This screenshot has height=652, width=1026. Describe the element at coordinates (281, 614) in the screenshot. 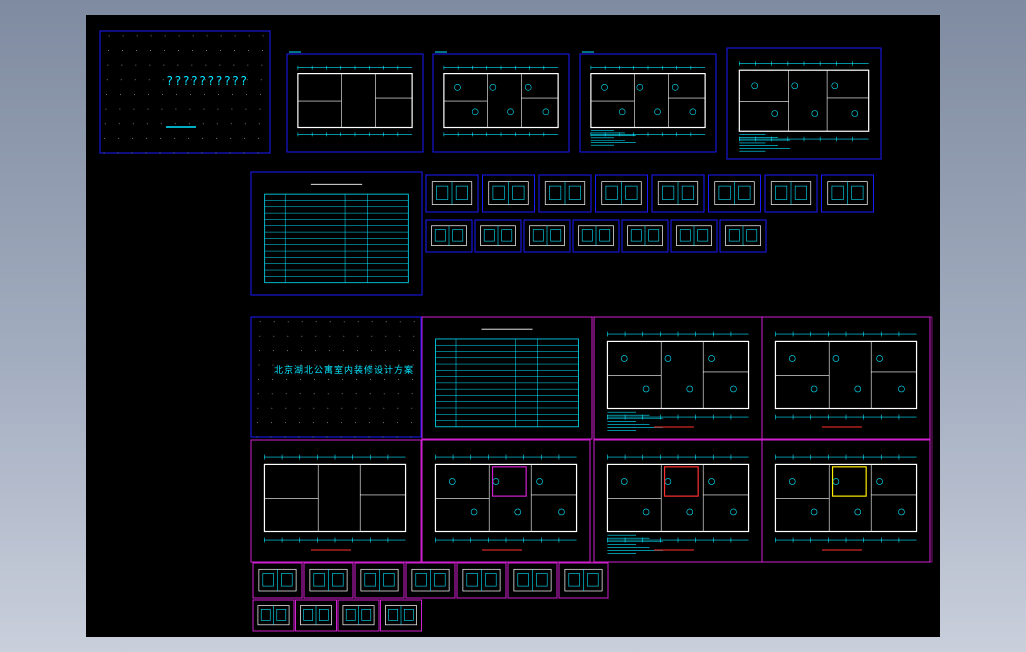

I see `bottom-detail-1-panel` at that location.